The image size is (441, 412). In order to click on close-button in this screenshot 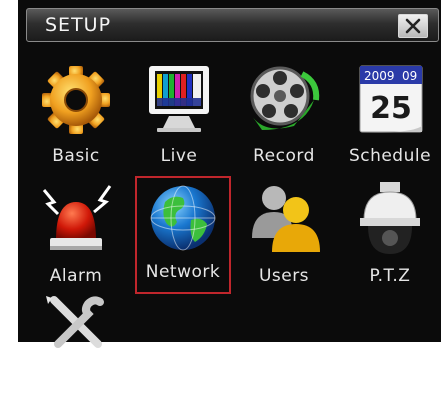, I will do `click(413, 26)`.